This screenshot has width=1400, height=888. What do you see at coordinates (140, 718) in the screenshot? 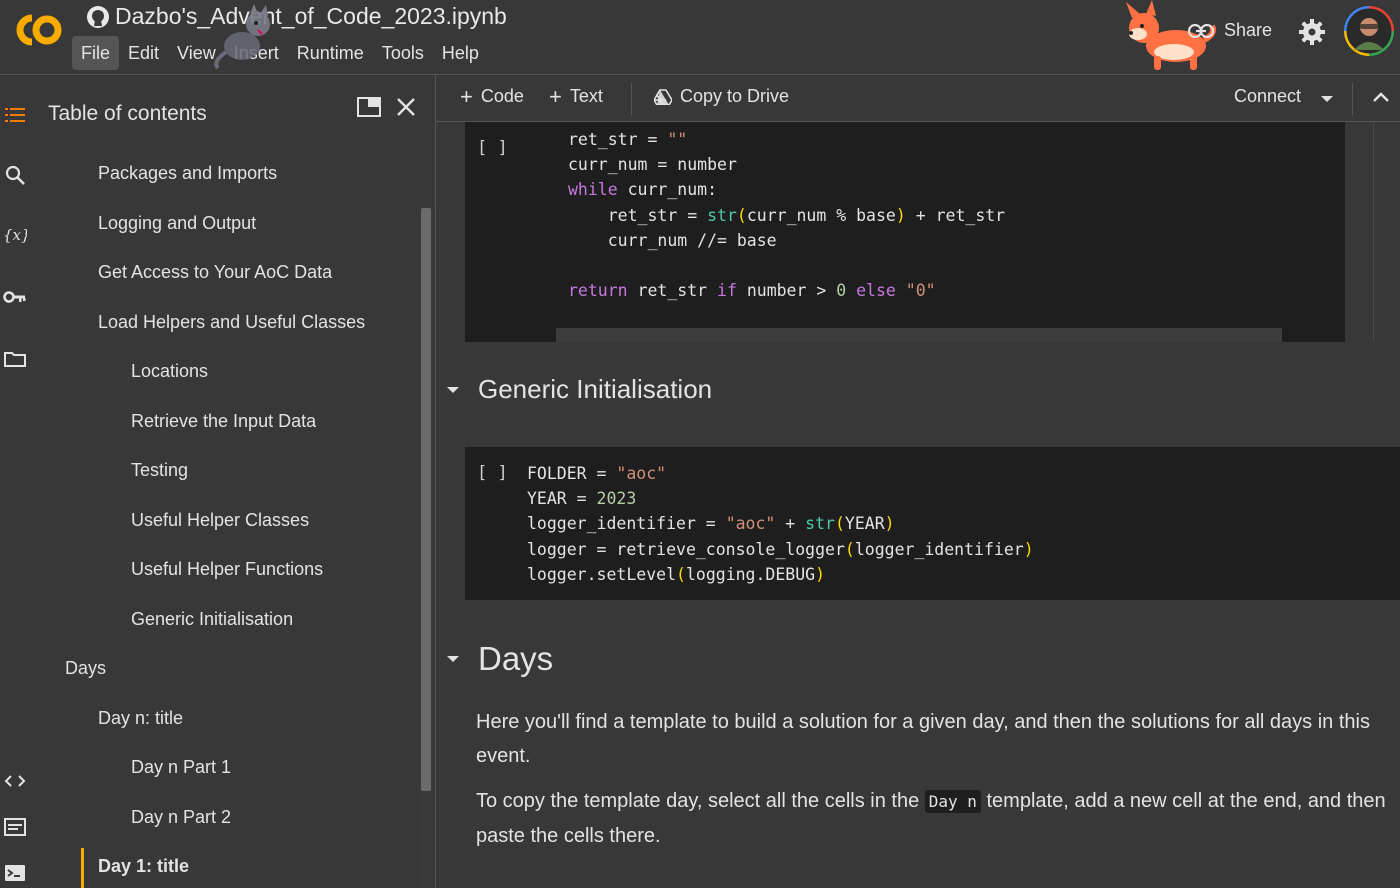
I see `toc-item-day-n-title: Day n: title` at bounding box center [140, 718].